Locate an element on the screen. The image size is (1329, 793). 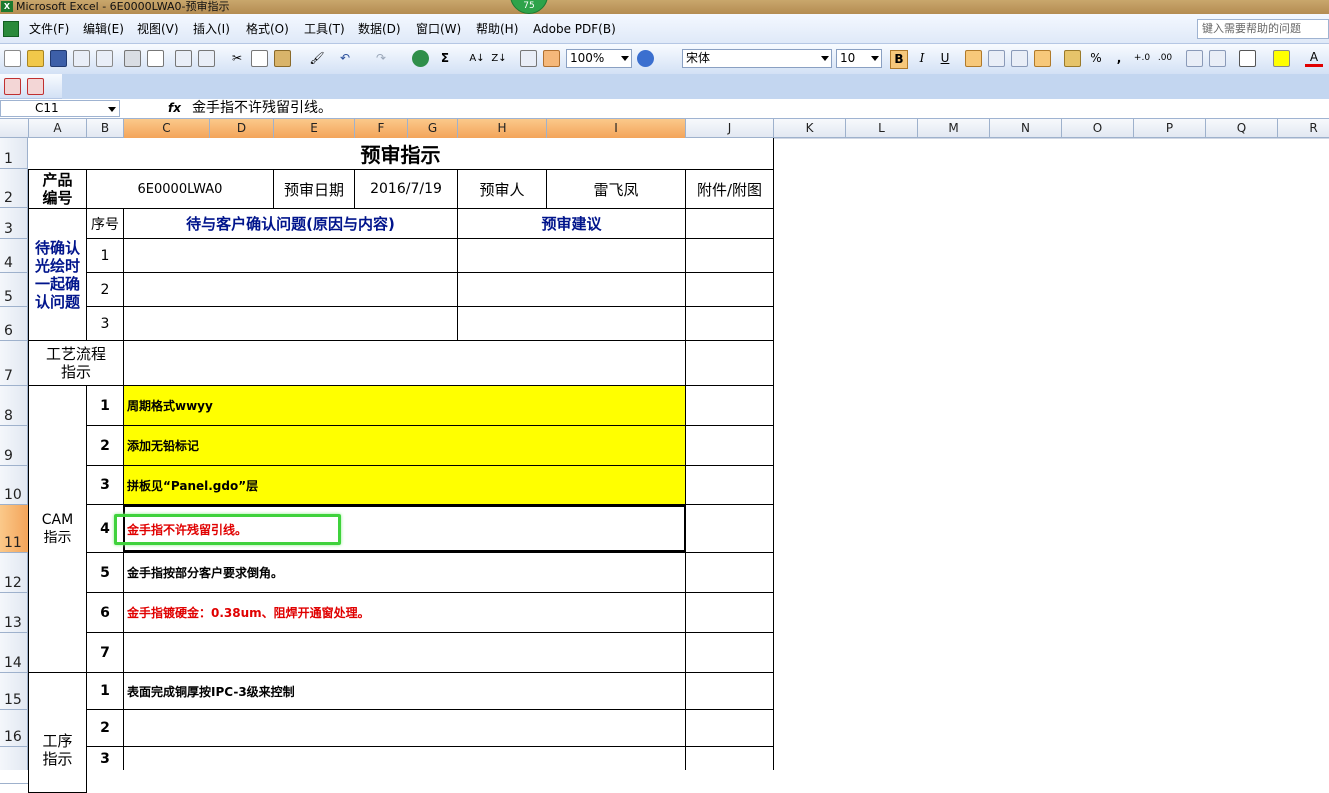
merge-center-icon is located at coordinates (1042, 58).